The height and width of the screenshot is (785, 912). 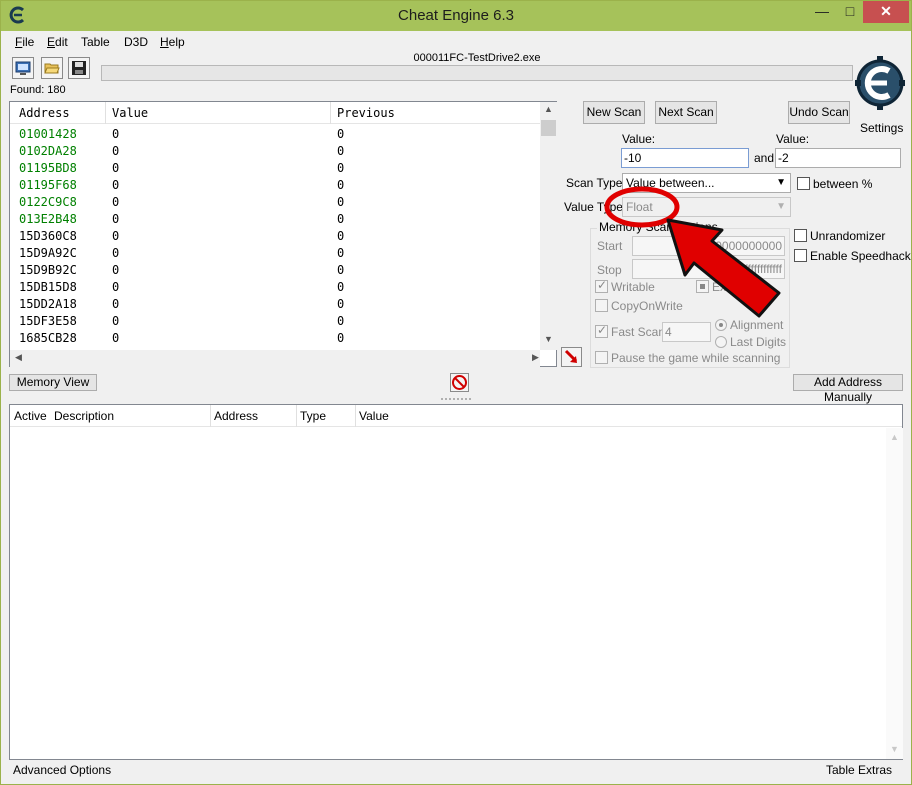 What do you see at coordinates (48, 168) in the screenshot?
I see `result-address: 01195BD8` at bounding box center [48, 168].